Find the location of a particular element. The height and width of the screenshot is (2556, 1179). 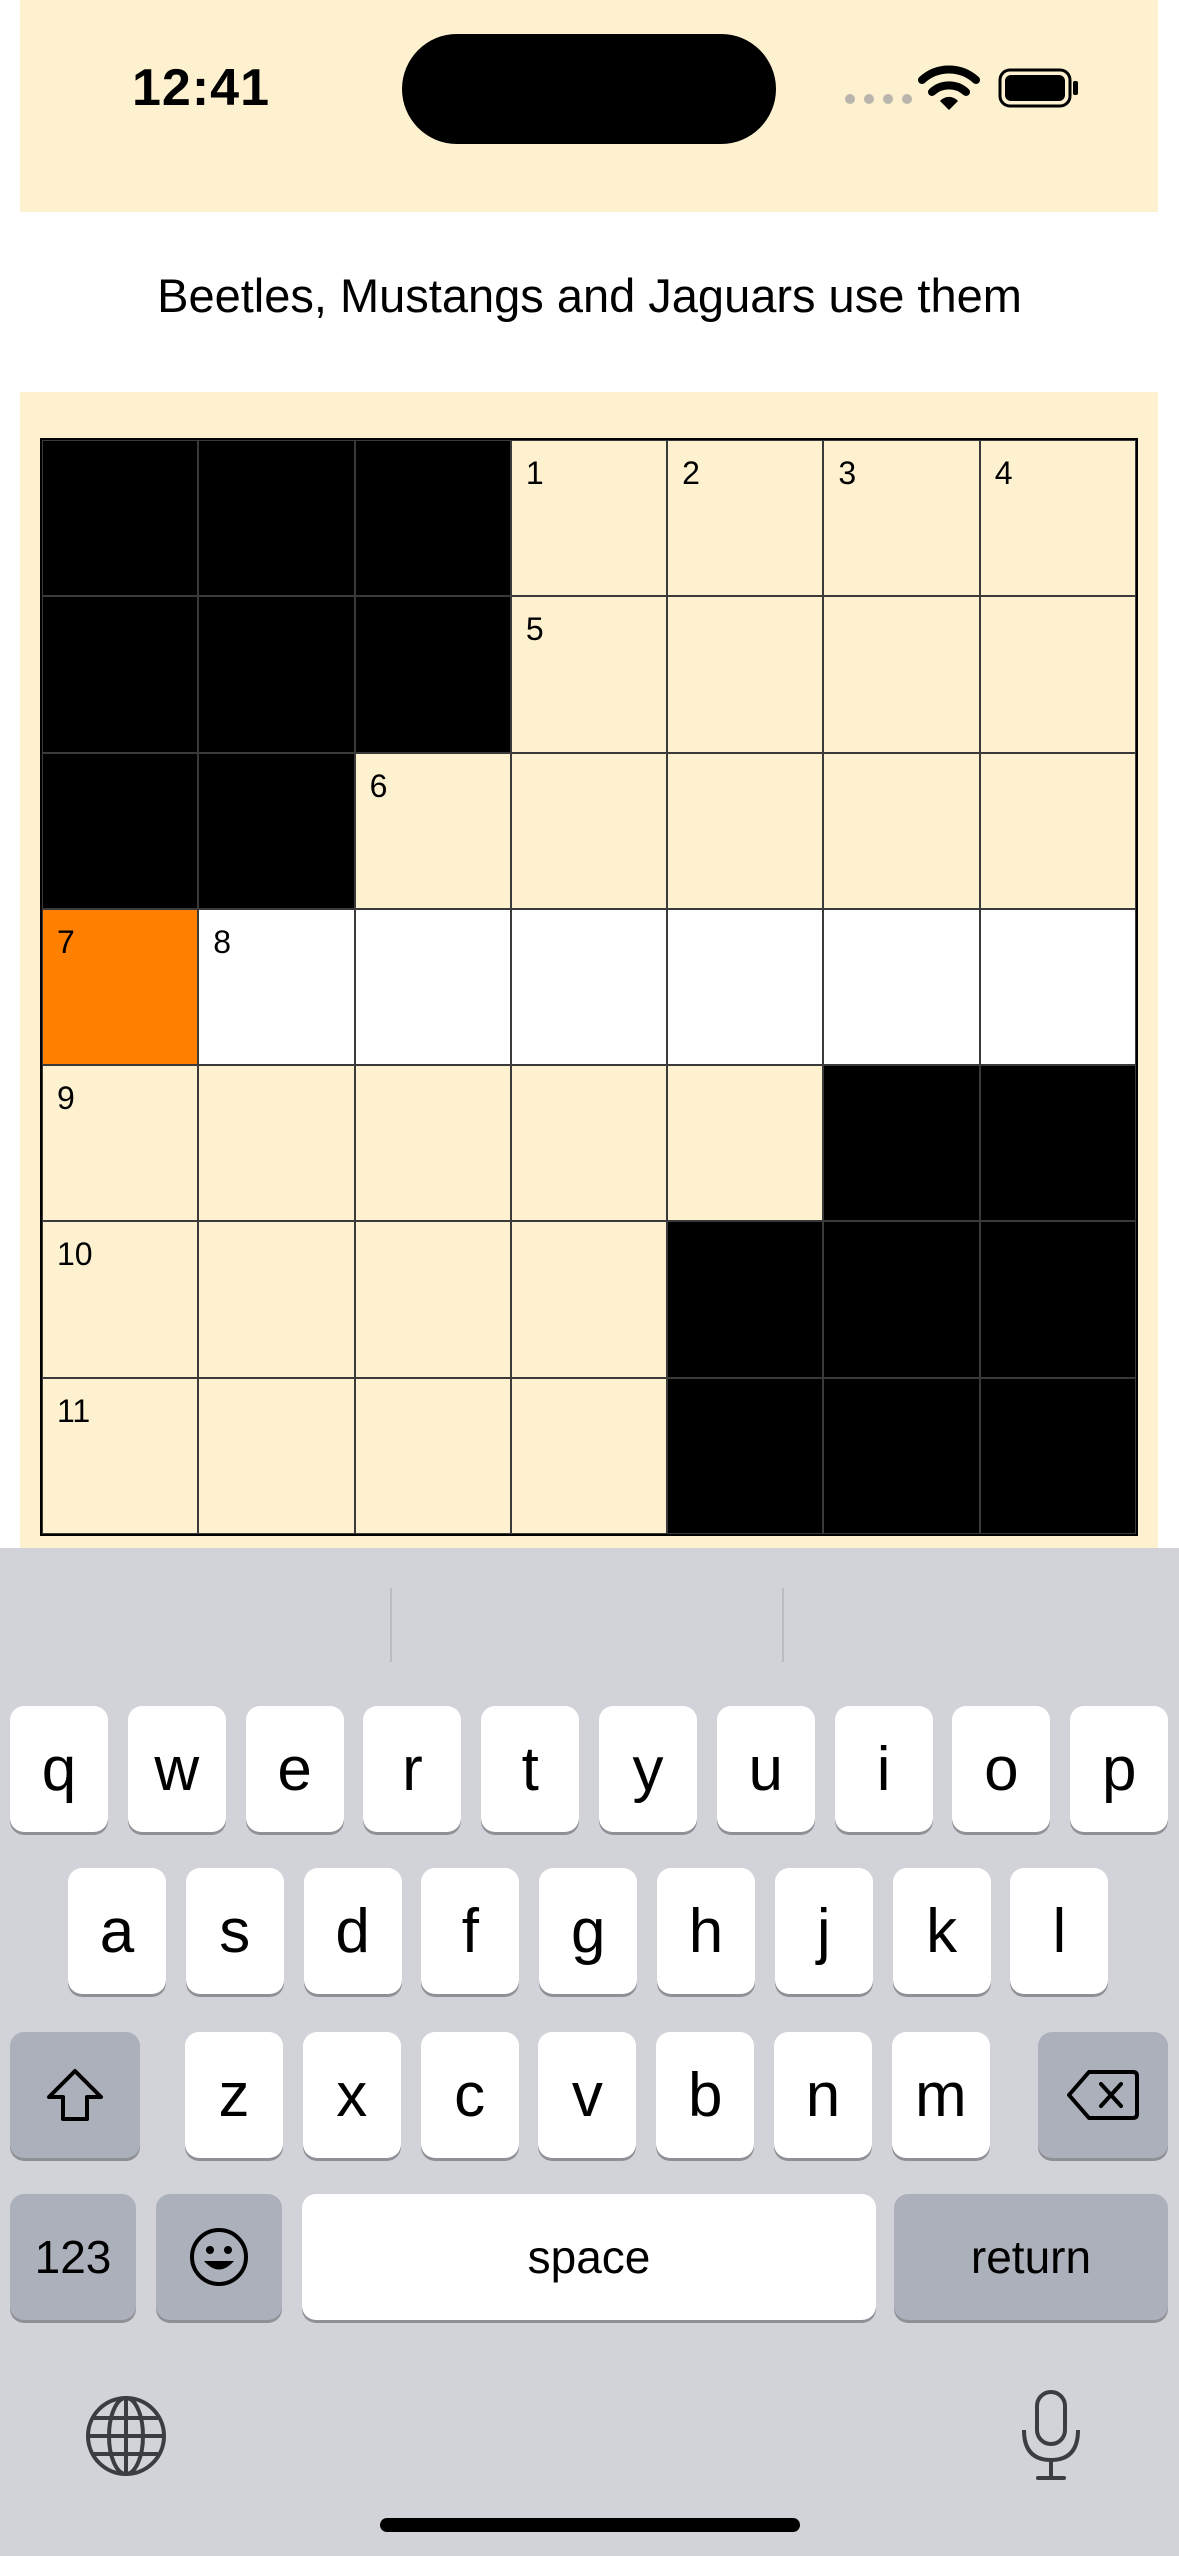

grid-cell: 1 is located at coordinates (589, 518).